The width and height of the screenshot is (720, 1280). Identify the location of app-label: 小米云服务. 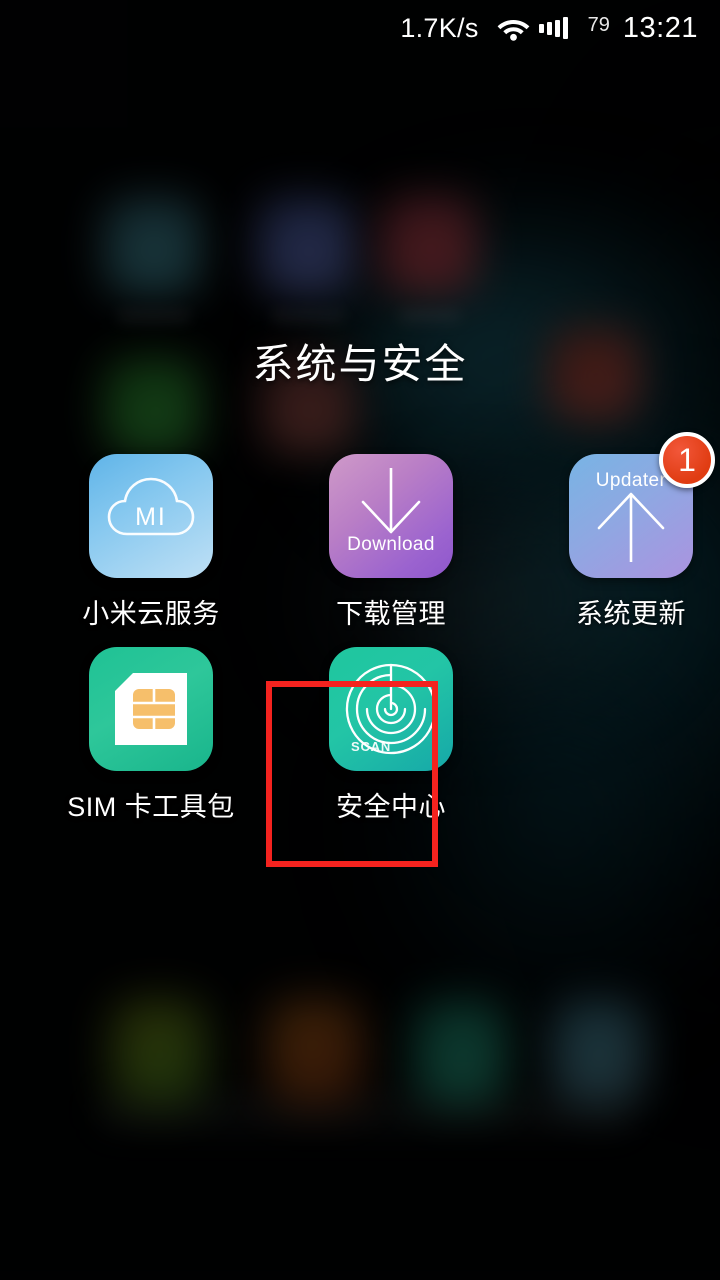
(151, 614).